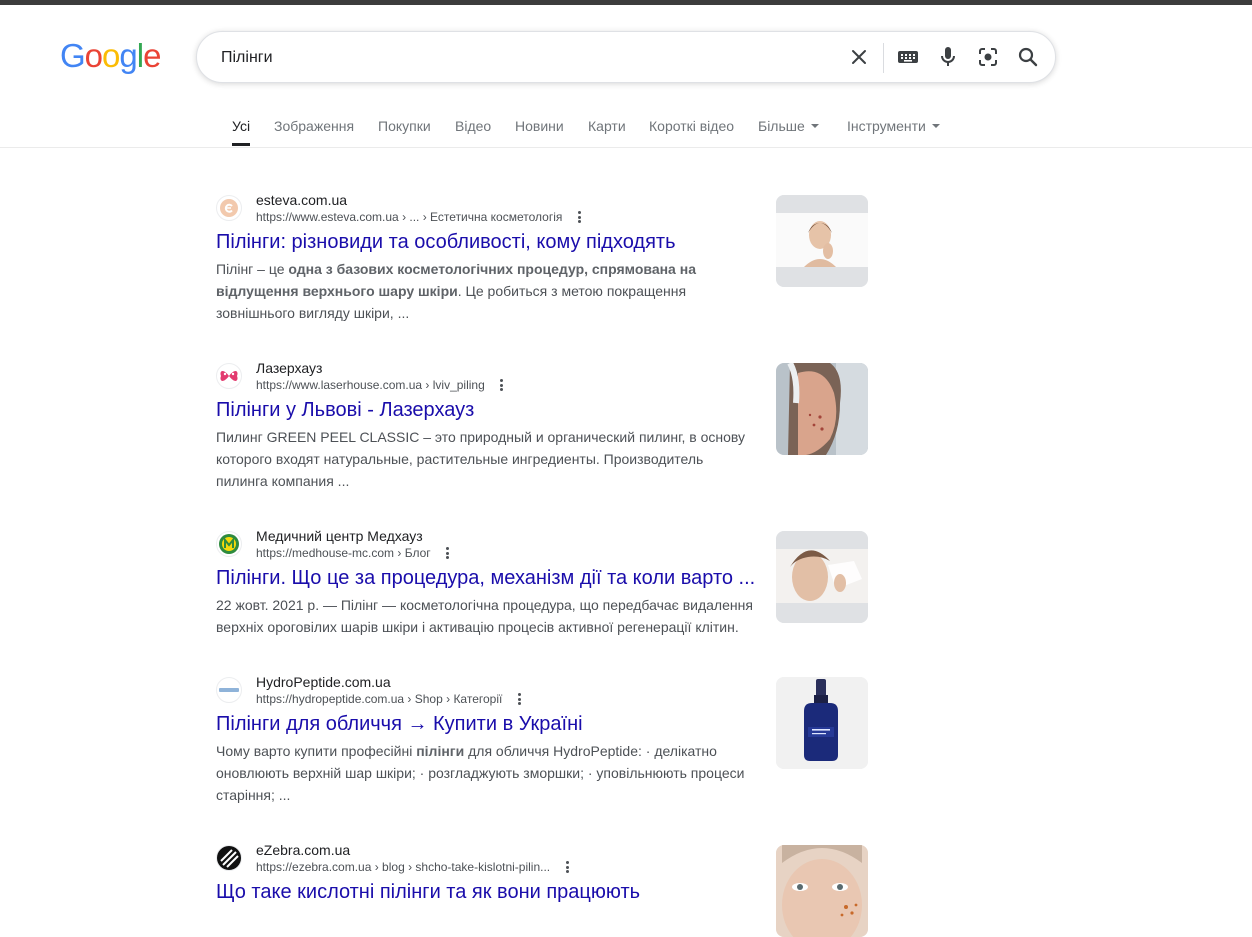  Describe the element at coordinates (691, 126) in the screenshot. I see `tab-short-videos: Короткі відео` at that location.